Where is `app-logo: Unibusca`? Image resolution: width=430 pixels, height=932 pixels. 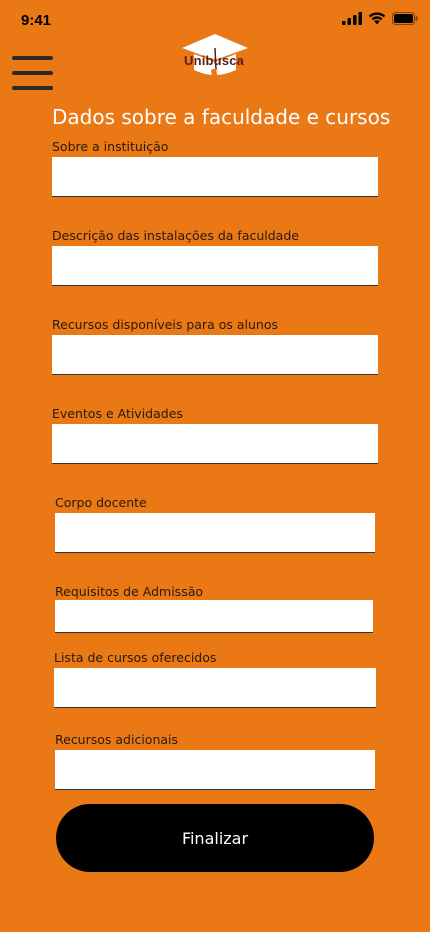
app-logo: Unibusca is located at coordinates (215, 62).